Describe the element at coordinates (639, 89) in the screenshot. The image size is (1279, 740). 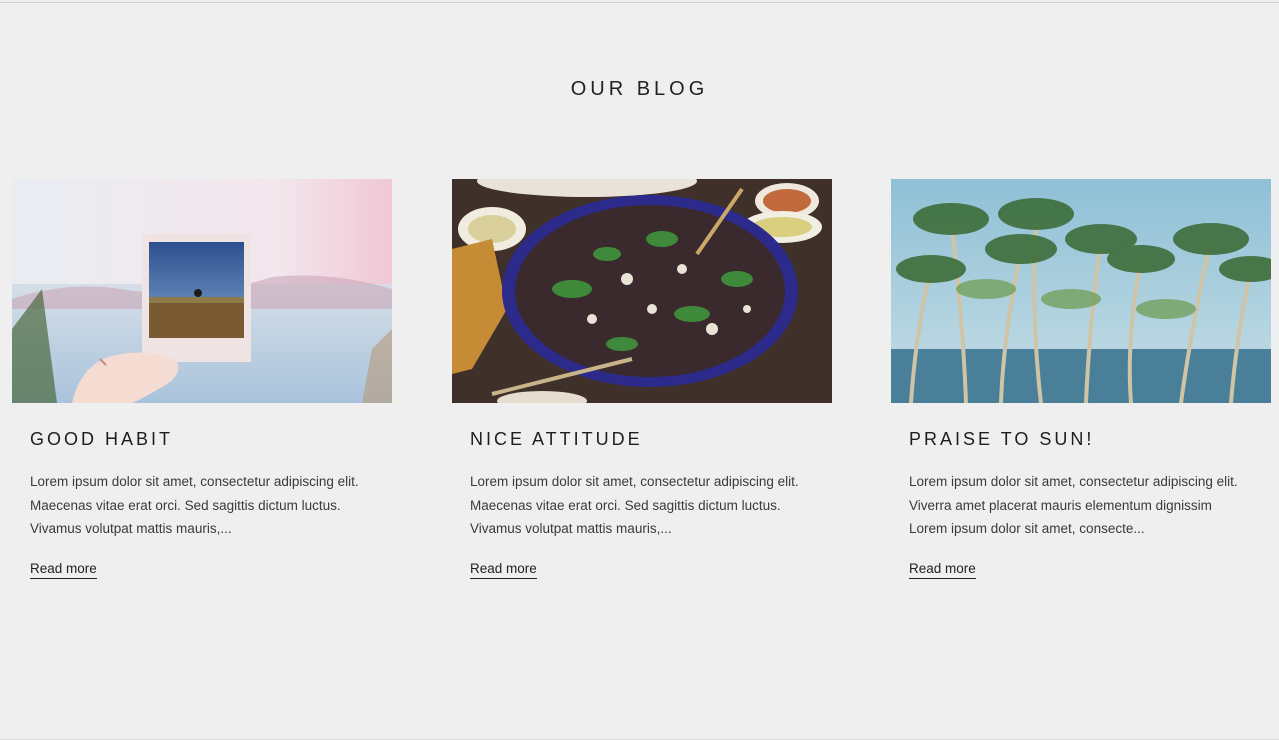
I see `section-title: OUR BLOG` at that location.